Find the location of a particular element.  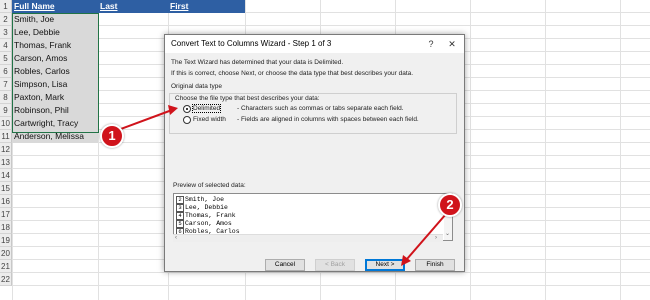

row-header: 15 is located at coordinates (6, 188).